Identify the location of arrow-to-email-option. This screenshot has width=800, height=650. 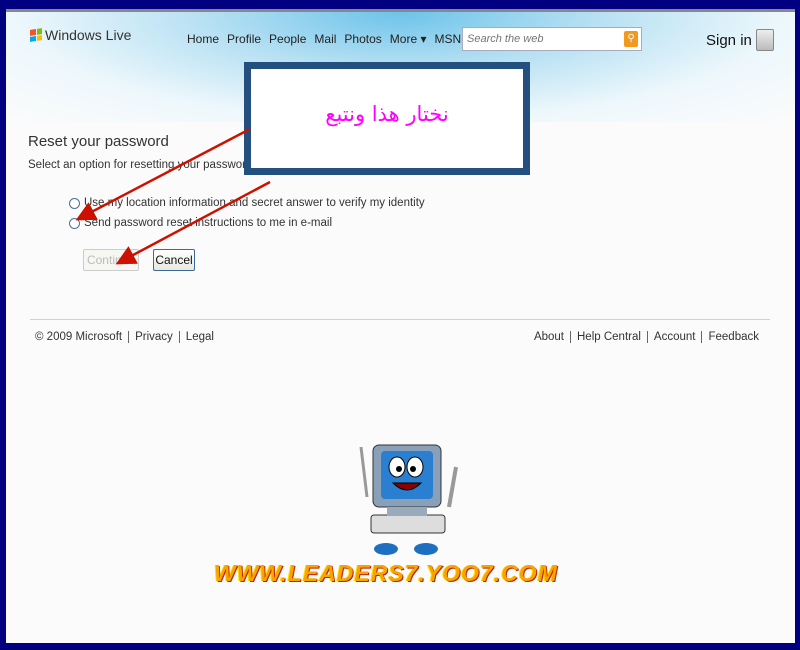
(163, 174).